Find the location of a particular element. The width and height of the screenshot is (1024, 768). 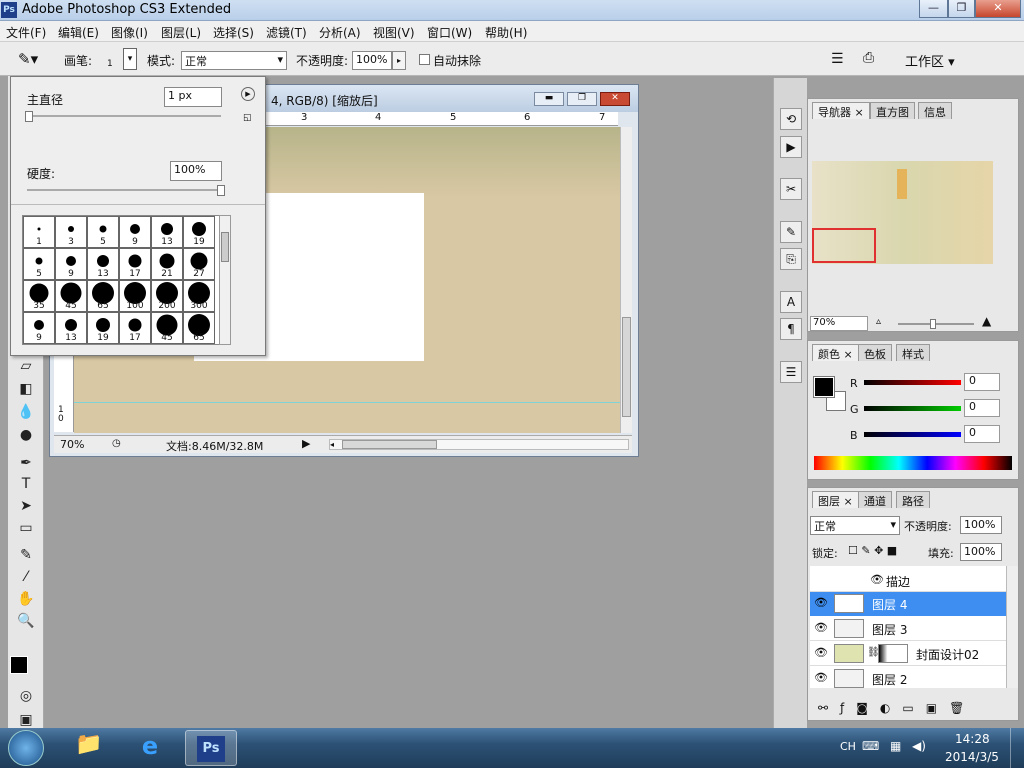

layer-footer-icons: ⚯ƒ◙◐▭▣🗑 is located at coordinates (897, 708).